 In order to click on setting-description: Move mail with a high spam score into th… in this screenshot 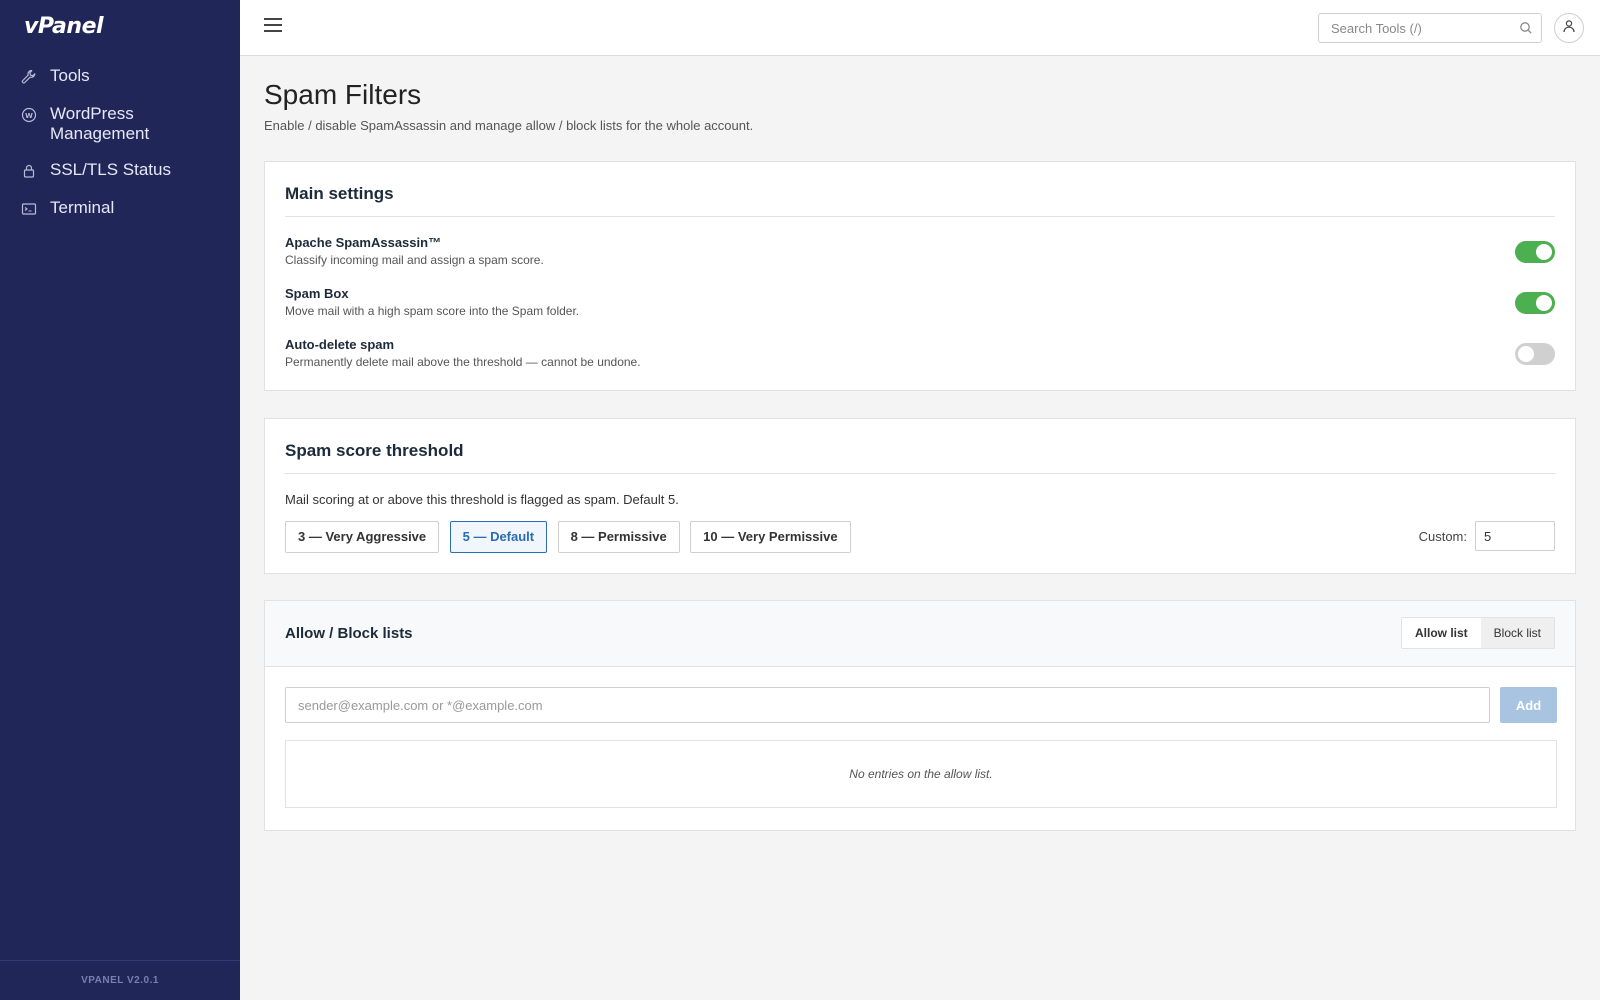, I will do `click(432, 311)`.